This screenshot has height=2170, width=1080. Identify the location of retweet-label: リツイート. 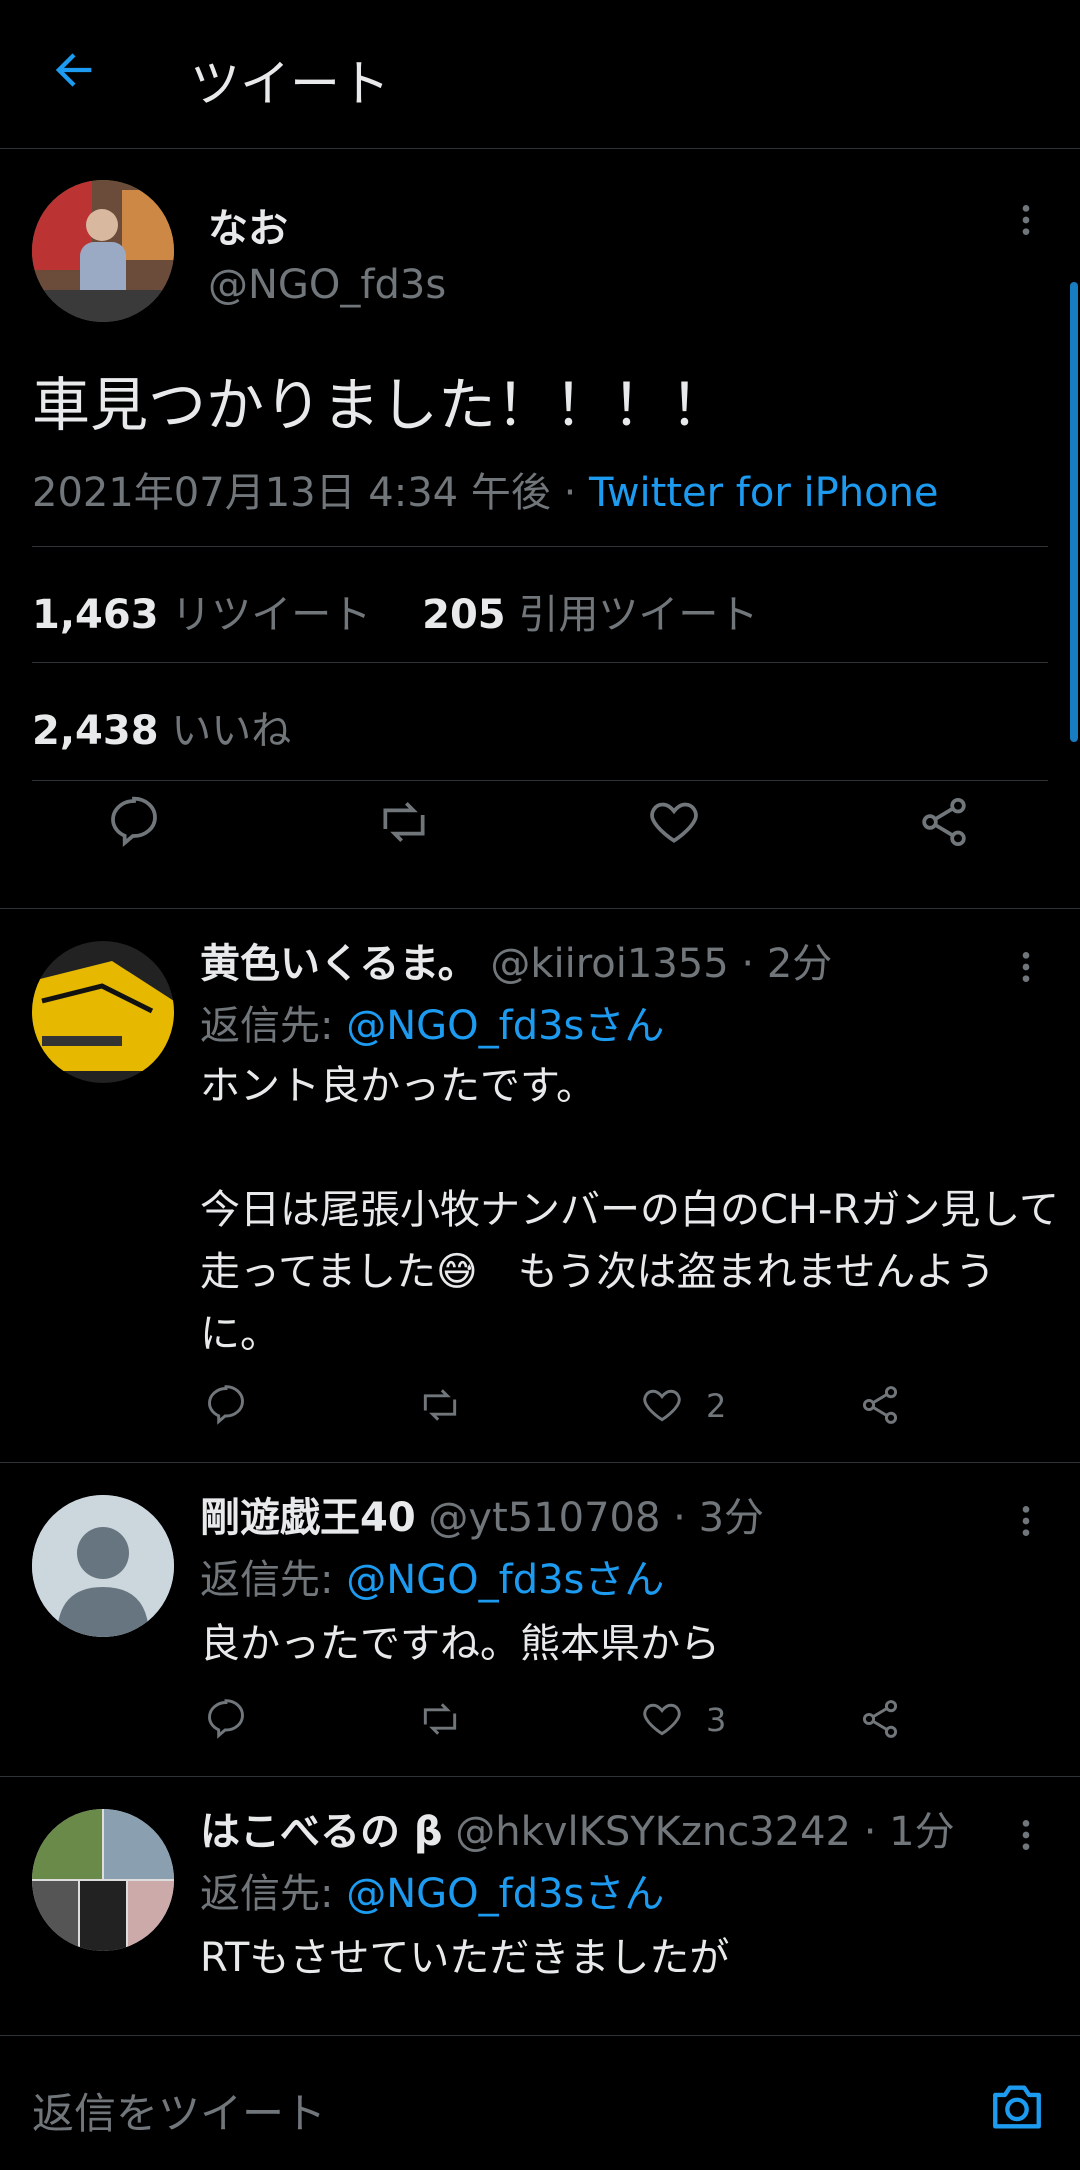
(271, 615).